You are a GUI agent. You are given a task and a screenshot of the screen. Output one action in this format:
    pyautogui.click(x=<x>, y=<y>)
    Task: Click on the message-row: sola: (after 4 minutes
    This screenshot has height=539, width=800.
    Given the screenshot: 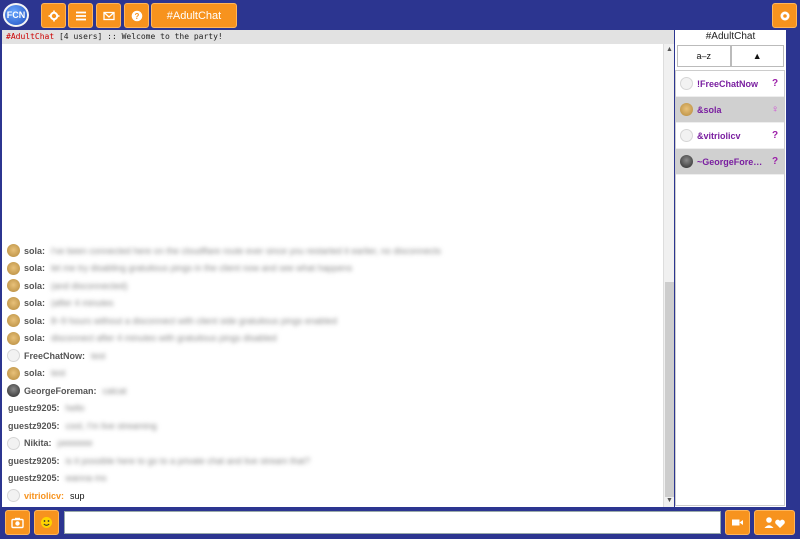 What is the action you would take?
    pyautogui.click(x=332, y=304)
    